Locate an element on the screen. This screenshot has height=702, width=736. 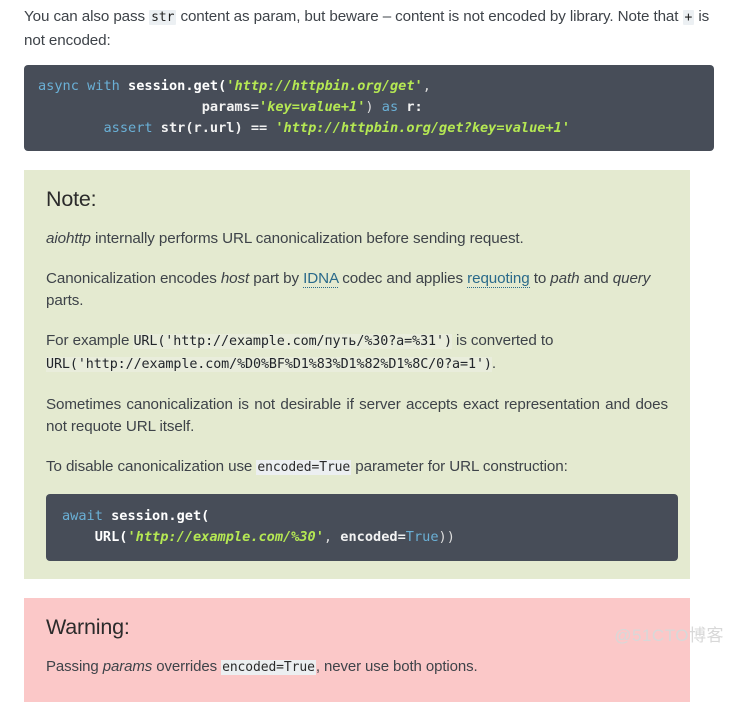
code-keyword-as: as is located at coordinates (390, 107).